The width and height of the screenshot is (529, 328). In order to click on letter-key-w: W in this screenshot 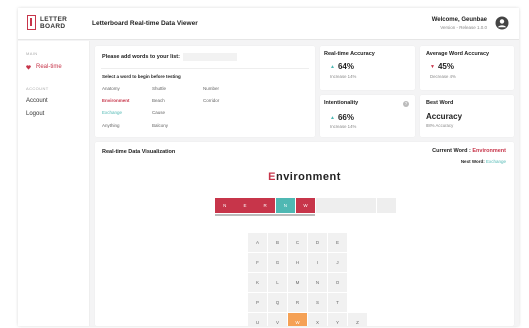, I will do `click(297, 319)`.